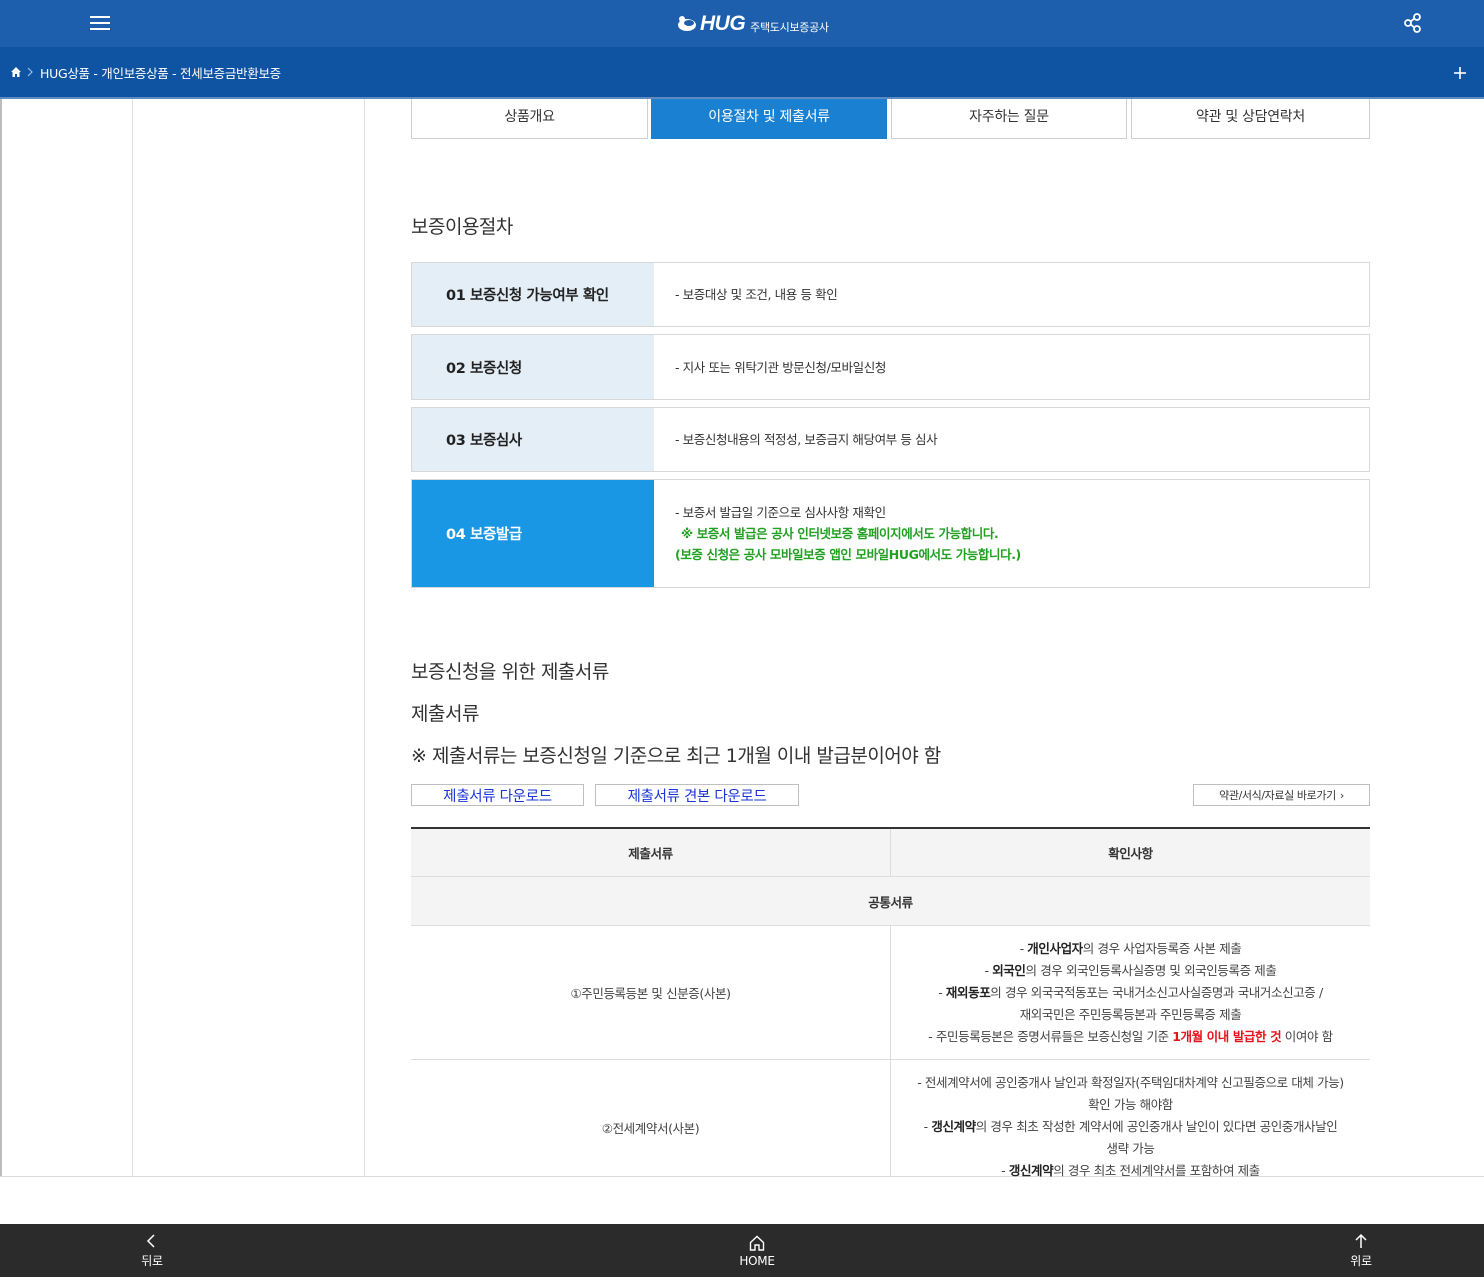 The width and height of the screenshot is (1484, 1277). Describe the element at coordinates (533, 367) in the screenshot. I see `step-label: 02 보증신청` at that location.